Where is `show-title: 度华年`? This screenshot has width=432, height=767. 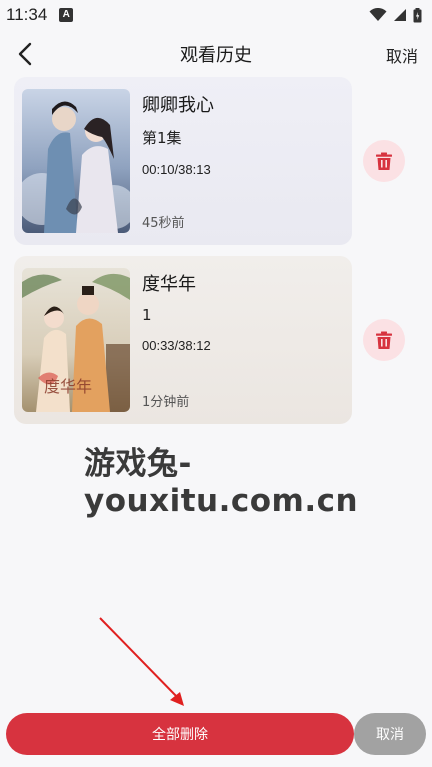
show-title: 度华年 is located at coordinates (169, 284).